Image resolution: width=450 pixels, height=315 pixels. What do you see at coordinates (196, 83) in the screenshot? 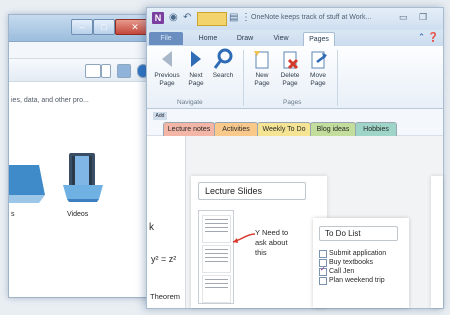
I see `next-label-2: Page` at bounding box center [196, 83].